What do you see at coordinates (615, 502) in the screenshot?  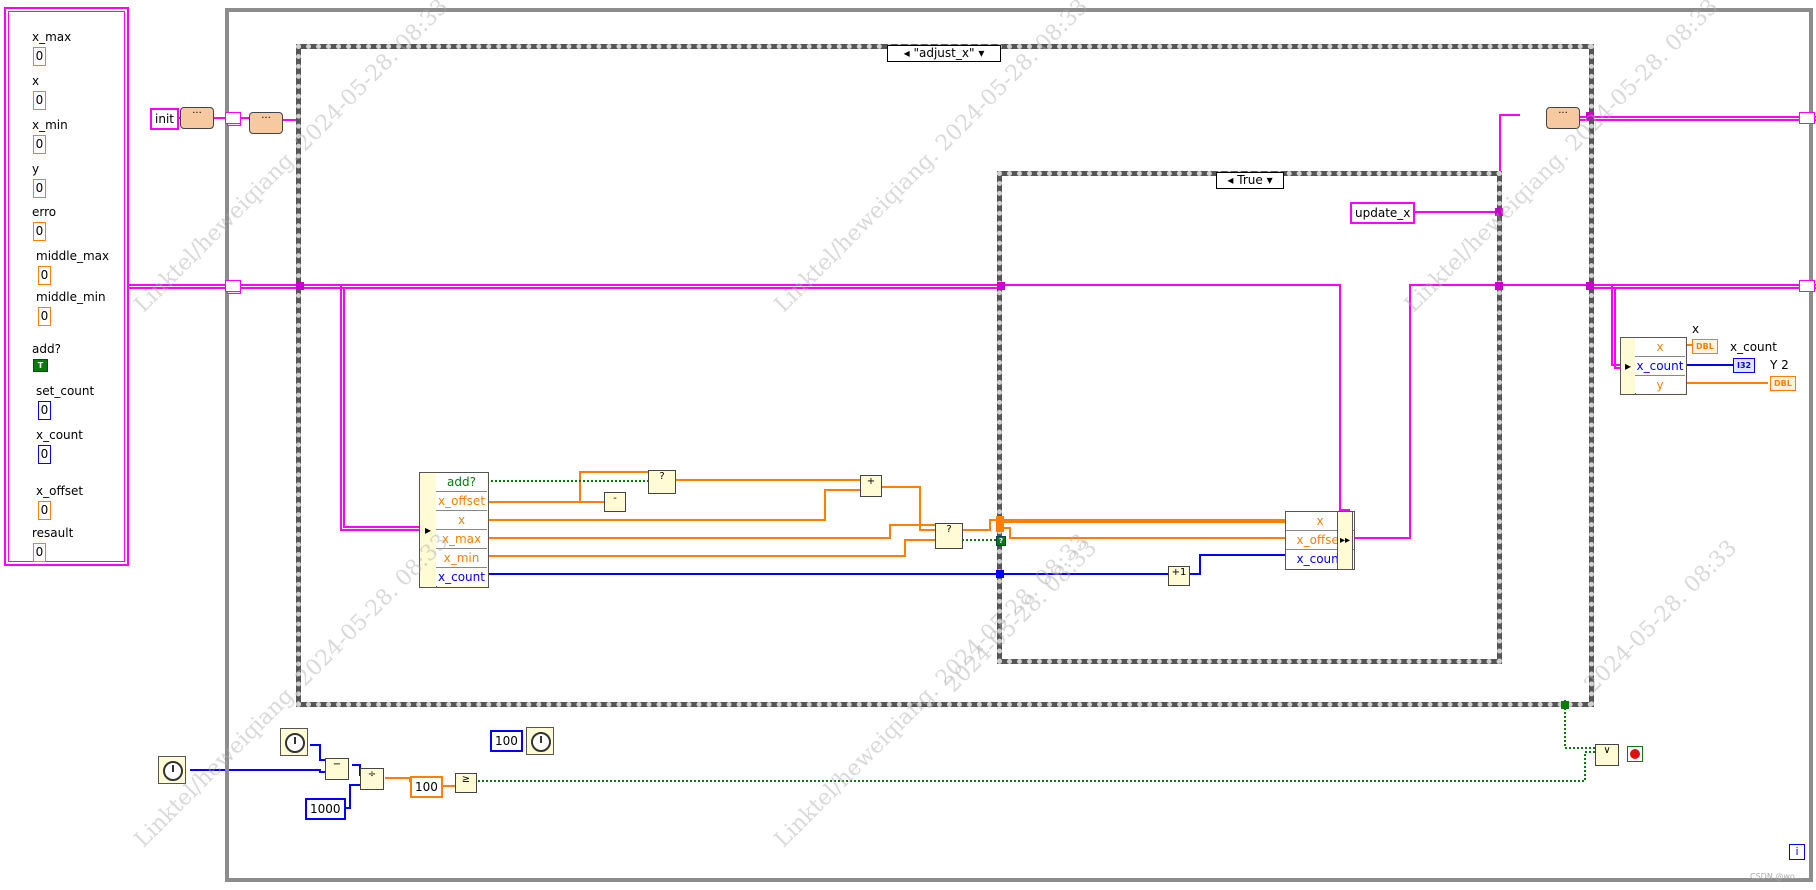 I see `negate-function: -` at bounding box center [615, 502].